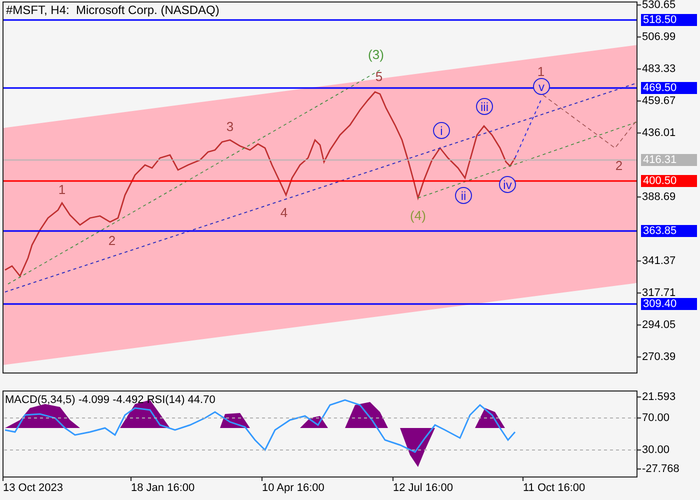 This screenshot has height=500, width=700. What do you see at coordinates (33, 488) in the screenshot?
I see `time-axis-label: 13 Oct 2023` at bounding box center [33, 488].